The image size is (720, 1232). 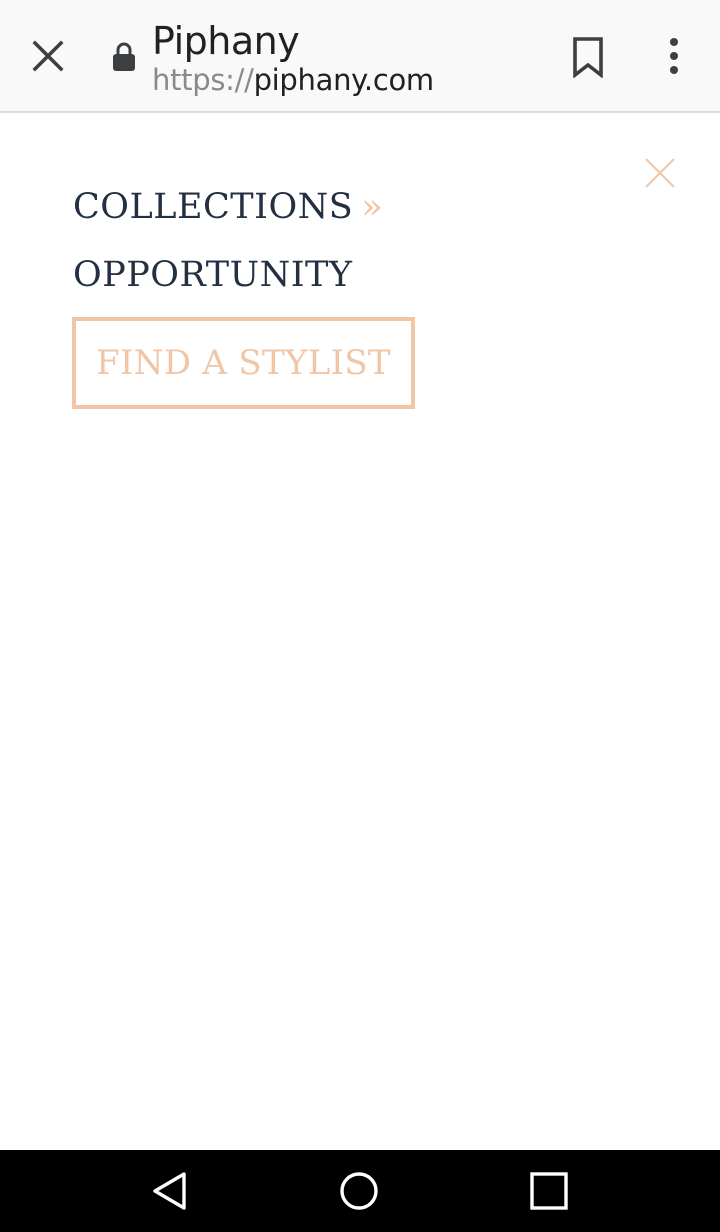 I want to click on back-icon, so click(x=169, y=1191).